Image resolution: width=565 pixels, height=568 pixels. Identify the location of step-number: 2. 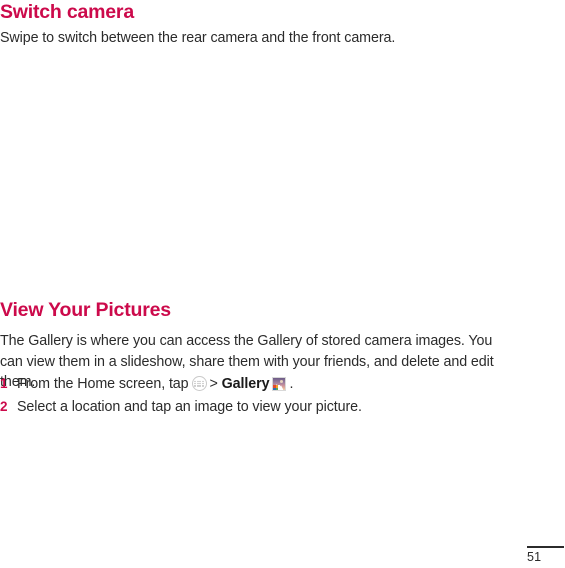
(4, 406).